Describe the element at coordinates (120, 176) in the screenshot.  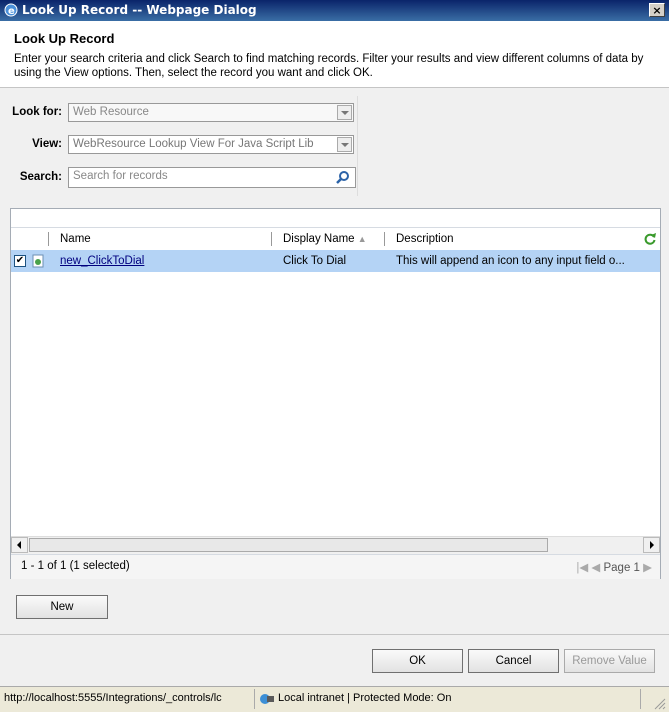
I see `search-placeholder: Search for records` at that location.